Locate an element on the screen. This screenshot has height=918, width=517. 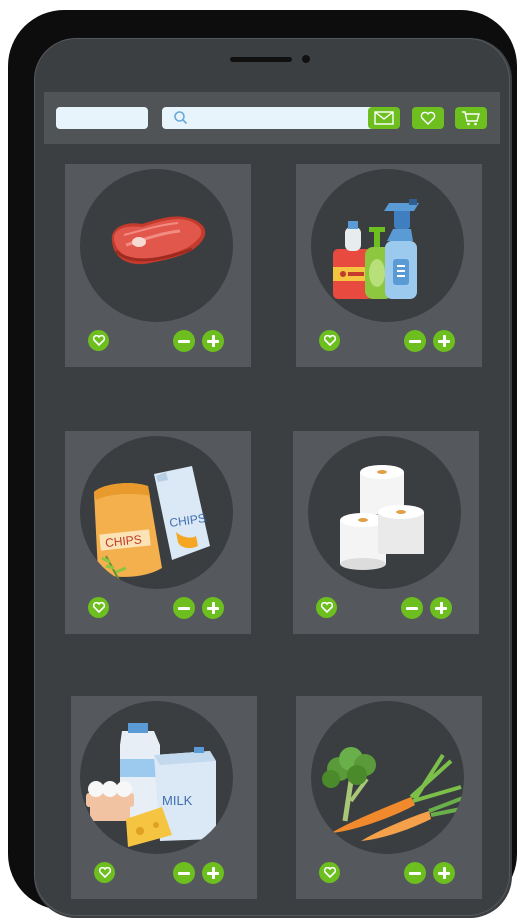
cart-button is located at coordinates (471, 118).